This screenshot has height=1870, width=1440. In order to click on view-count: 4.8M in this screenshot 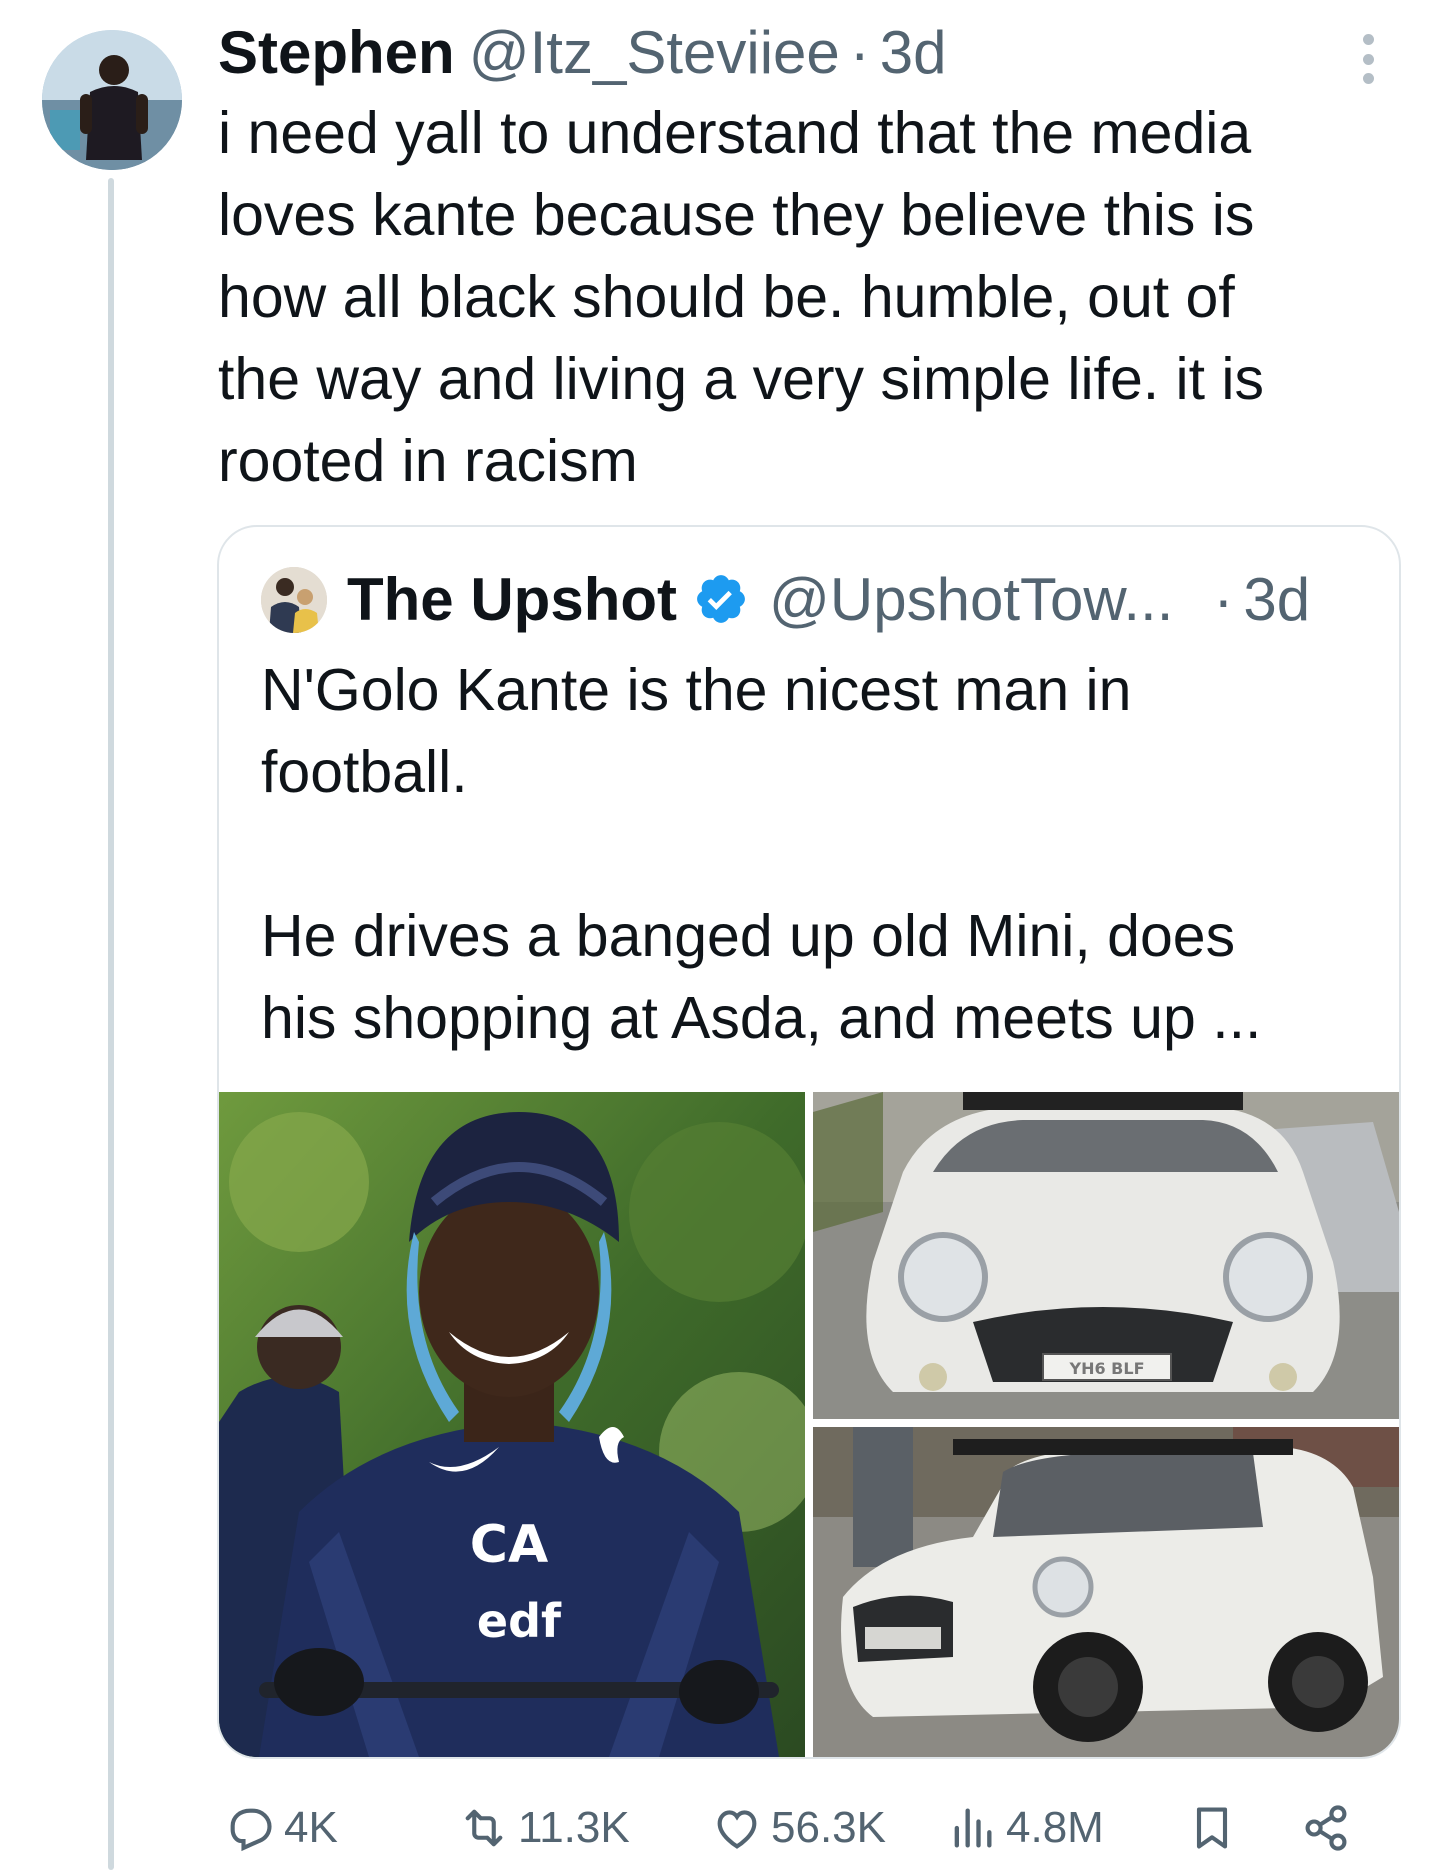, I will do `click(1055, 1827)`.